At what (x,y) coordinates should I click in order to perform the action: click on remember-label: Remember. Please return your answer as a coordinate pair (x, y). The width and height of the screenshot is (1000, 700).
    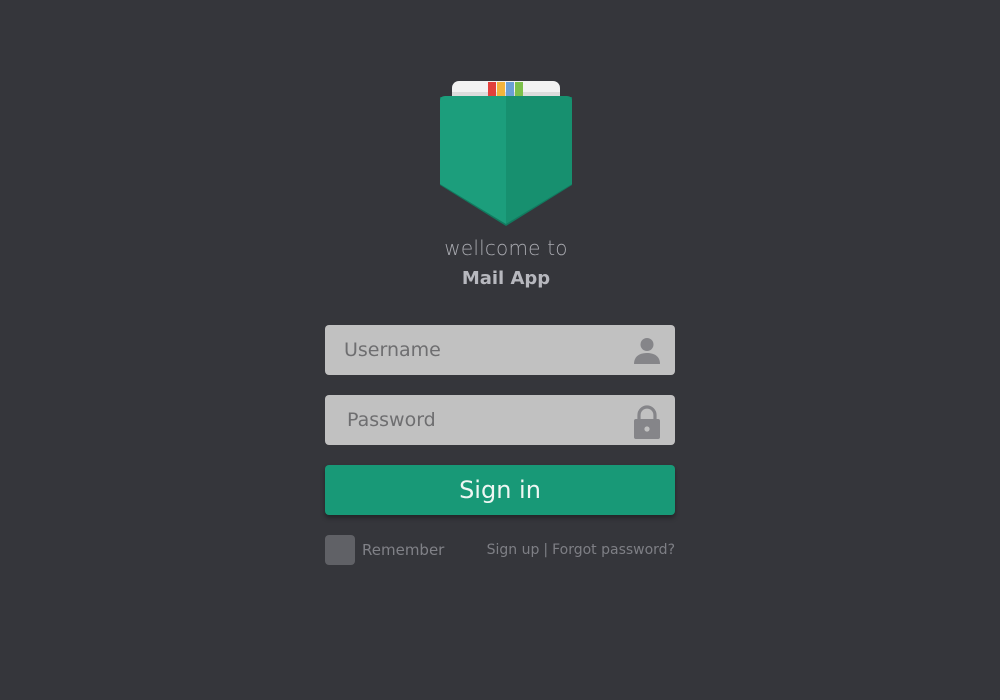
    Looking at the image, I should click on (403, 550).